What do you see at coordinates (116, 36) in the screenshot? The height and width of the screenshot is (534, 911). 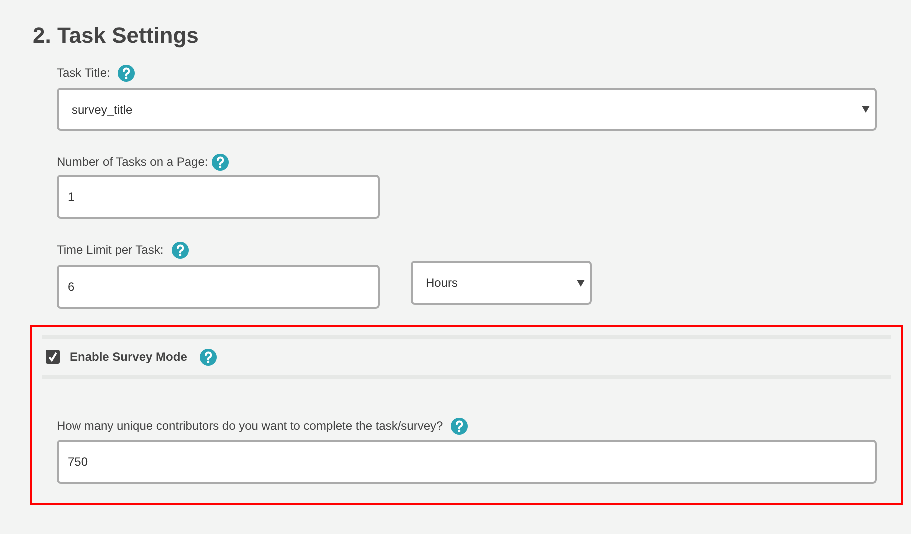 I see `section-title: 2. Task Settings` at bounding box center [116, 36].